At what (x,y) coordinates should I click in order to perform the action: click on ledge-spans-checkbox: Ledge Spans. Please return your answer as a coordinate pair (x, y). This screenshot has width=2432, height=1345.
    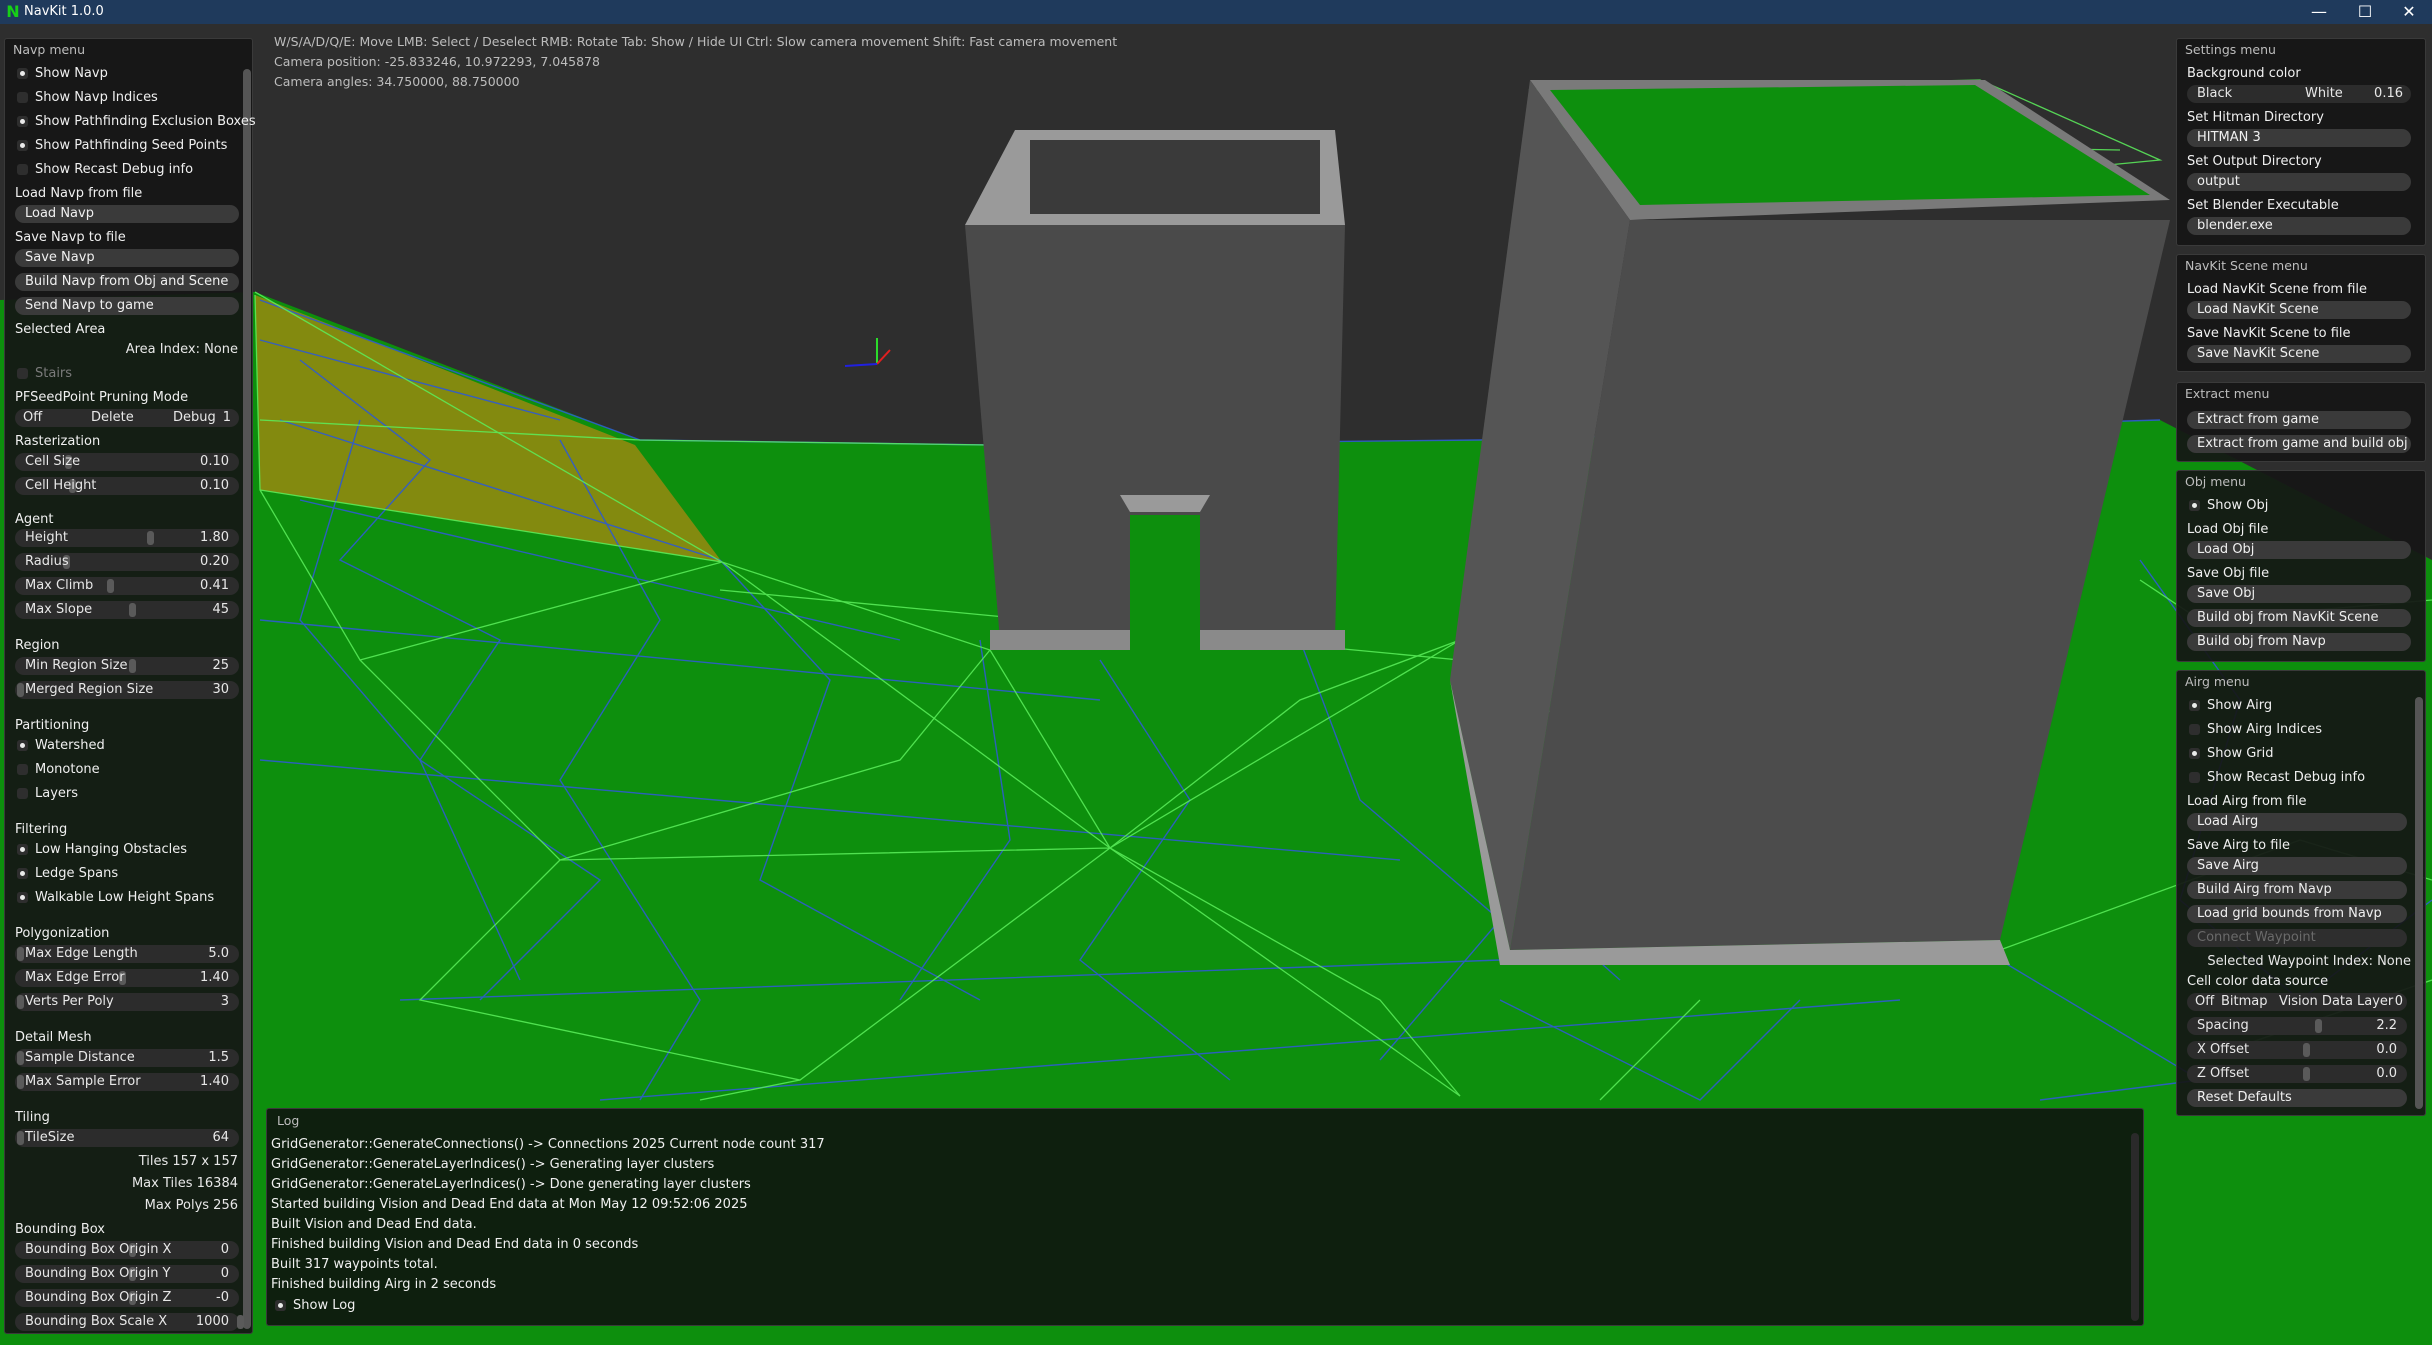
    Looking at the image, I should click on (67, 874).